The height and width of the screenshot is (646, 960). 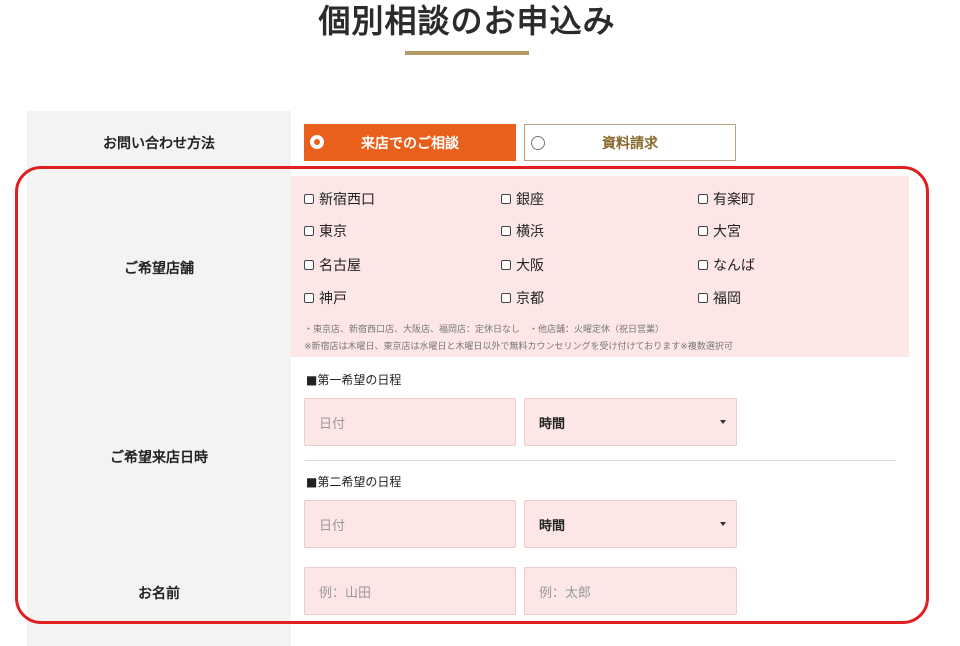 I want to click on store-label: ご希望店舗, so click(x=159, y=269).